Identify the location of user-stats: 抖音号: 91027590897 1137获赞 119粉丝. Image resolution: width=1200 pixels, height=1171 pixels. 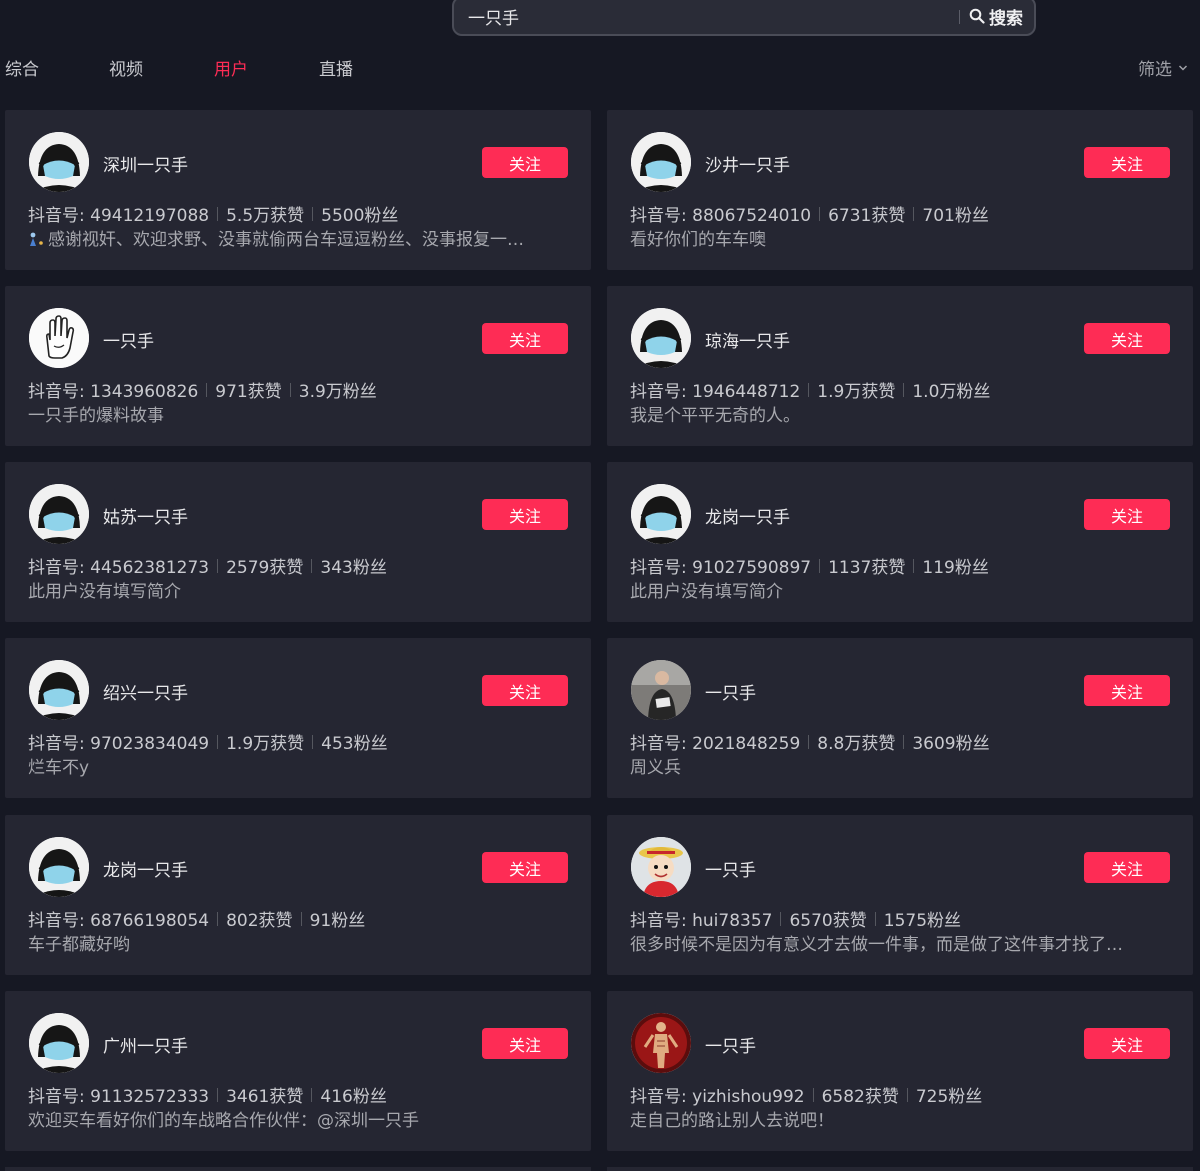
(809, 565).